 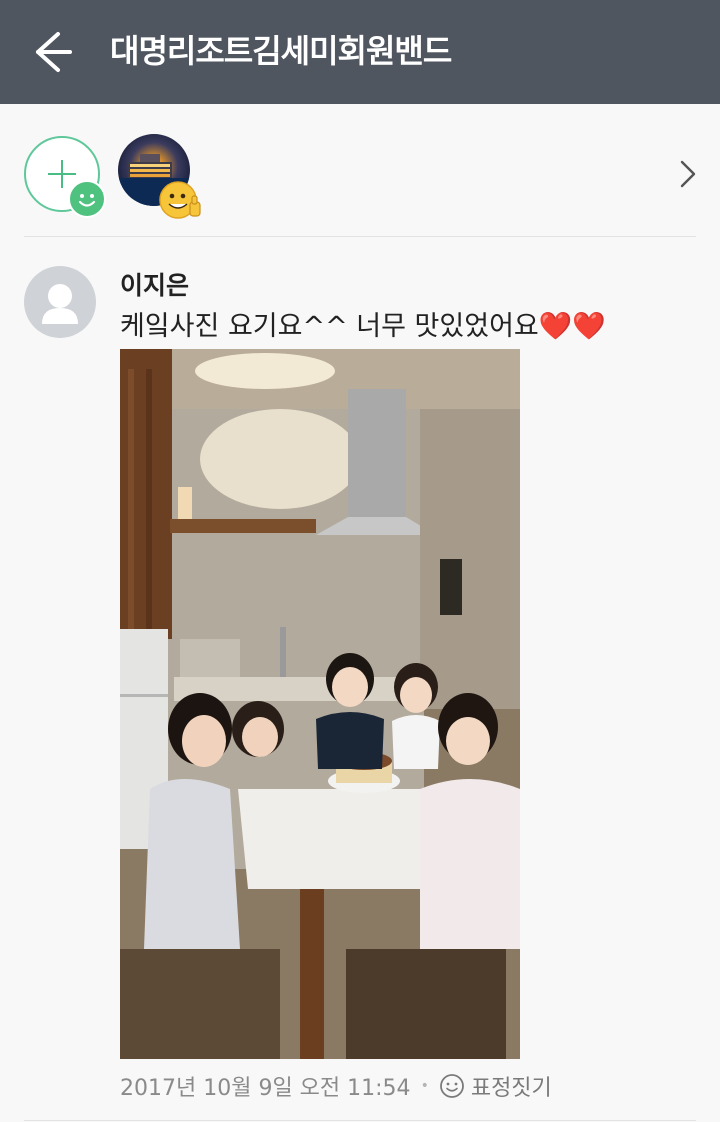 I want to click on comment-meta: 2017년 10월 9일 오전 11:54 • 표정짓기, so click(x=336, y=1086).